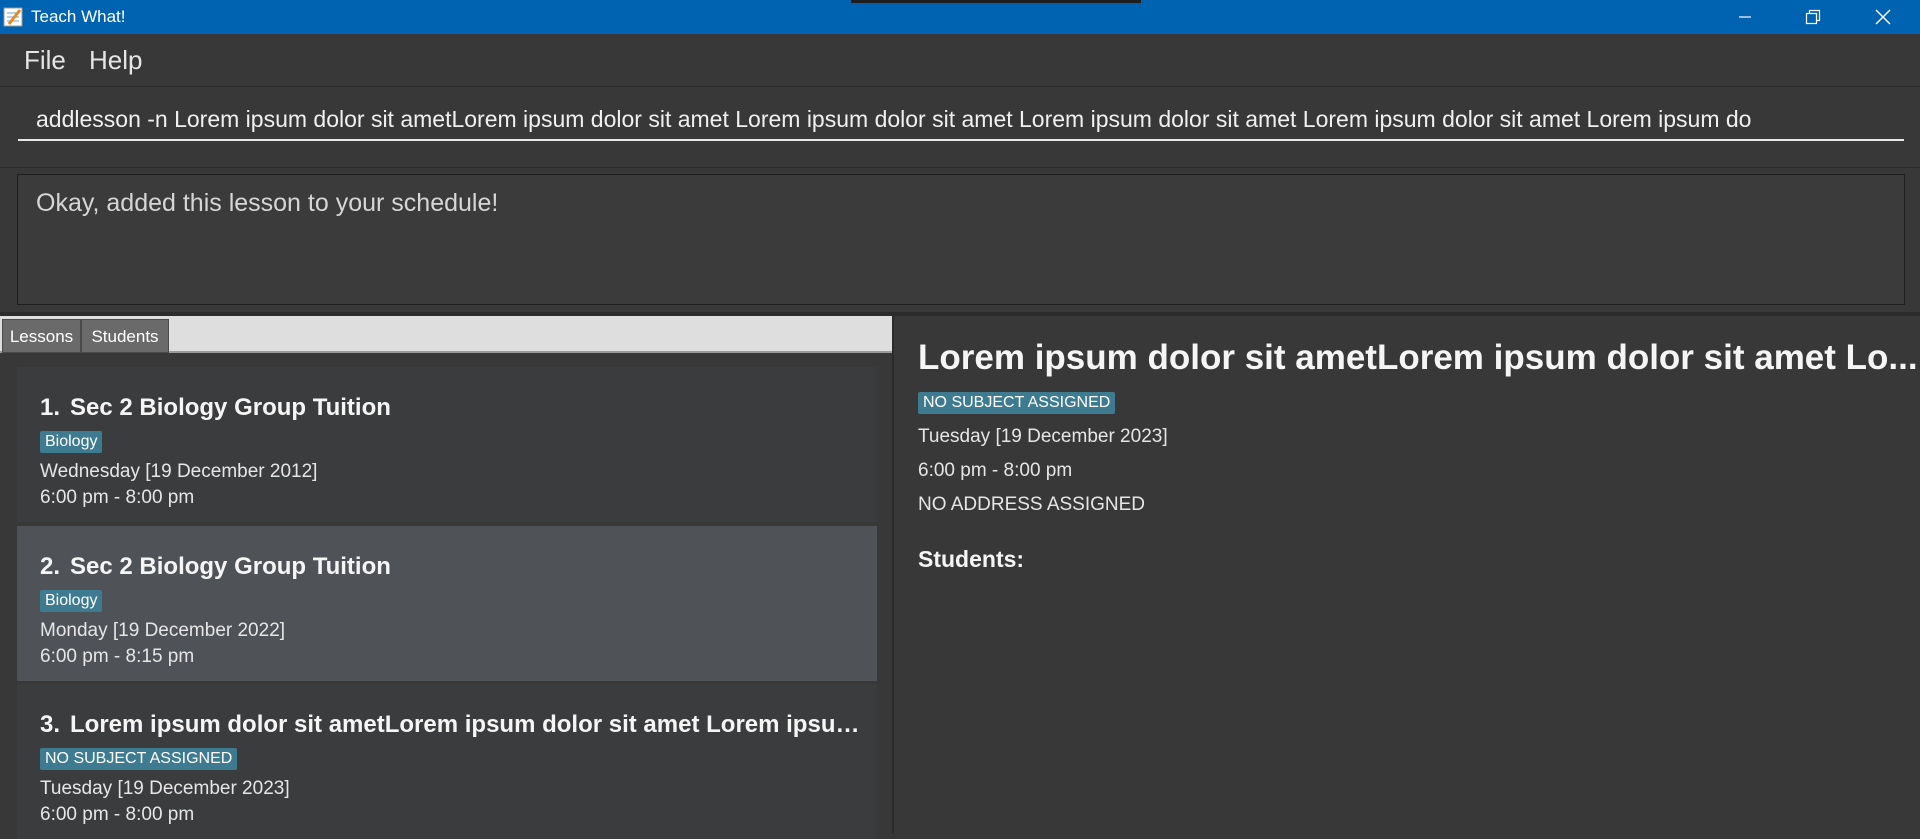  I want to click on lesson-date: Wednesday [19 December 2012], so click(179, 471).